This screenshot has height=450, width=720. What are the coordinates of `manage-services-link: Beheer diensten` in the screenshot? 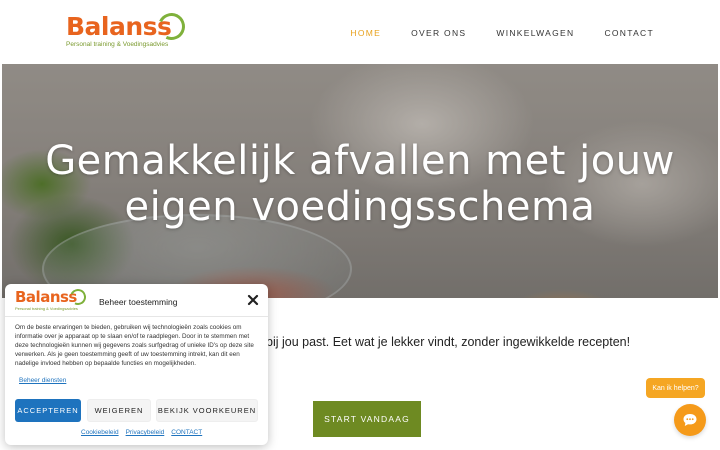 It's located at (42, 380).